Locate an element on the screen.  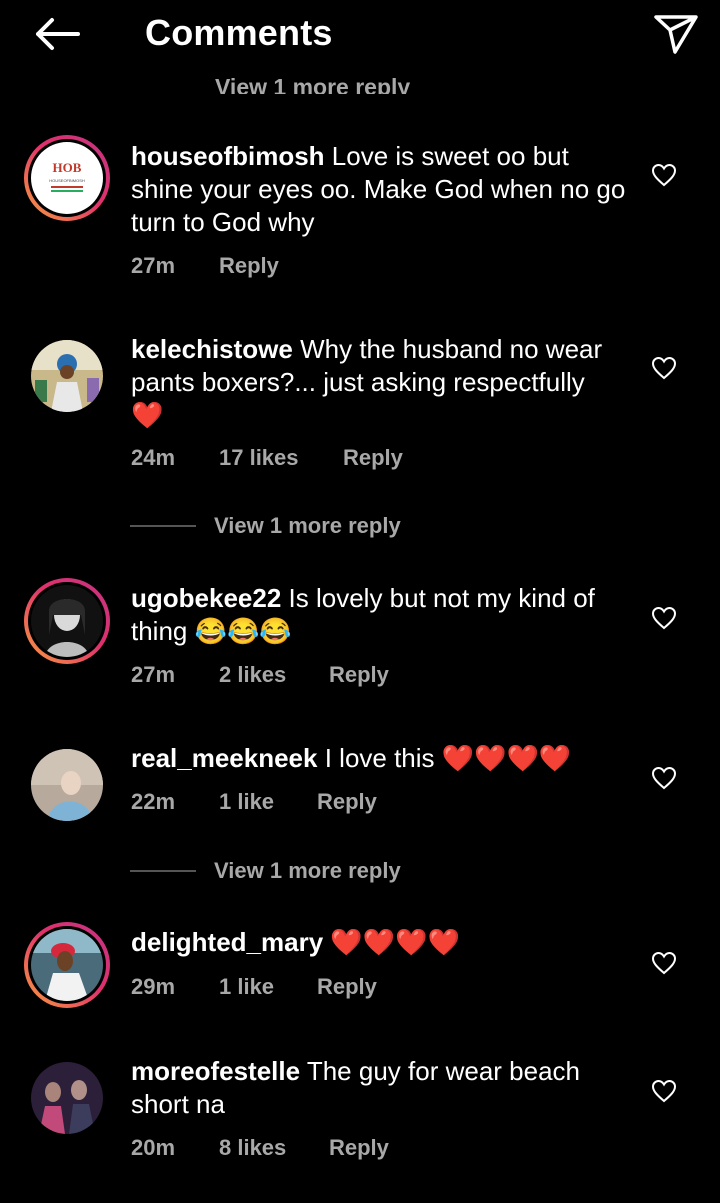
paper-plane-icon is located at coordinates (676, 34).